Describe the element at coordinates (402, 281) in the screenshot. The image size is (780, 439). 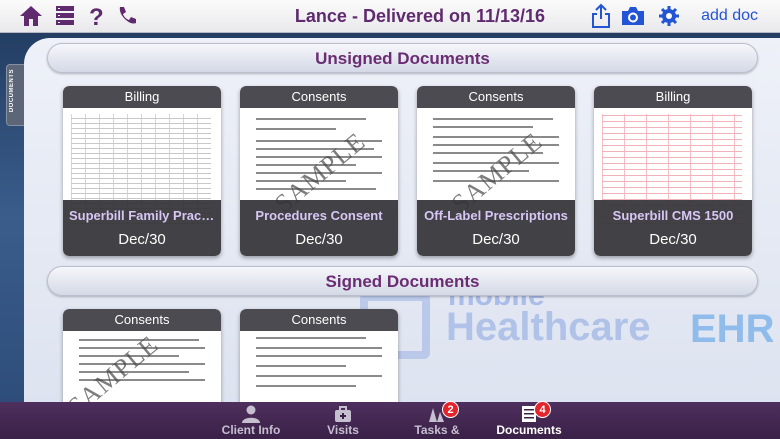
I see `signed-documents-header: Signed Documents` at that location.